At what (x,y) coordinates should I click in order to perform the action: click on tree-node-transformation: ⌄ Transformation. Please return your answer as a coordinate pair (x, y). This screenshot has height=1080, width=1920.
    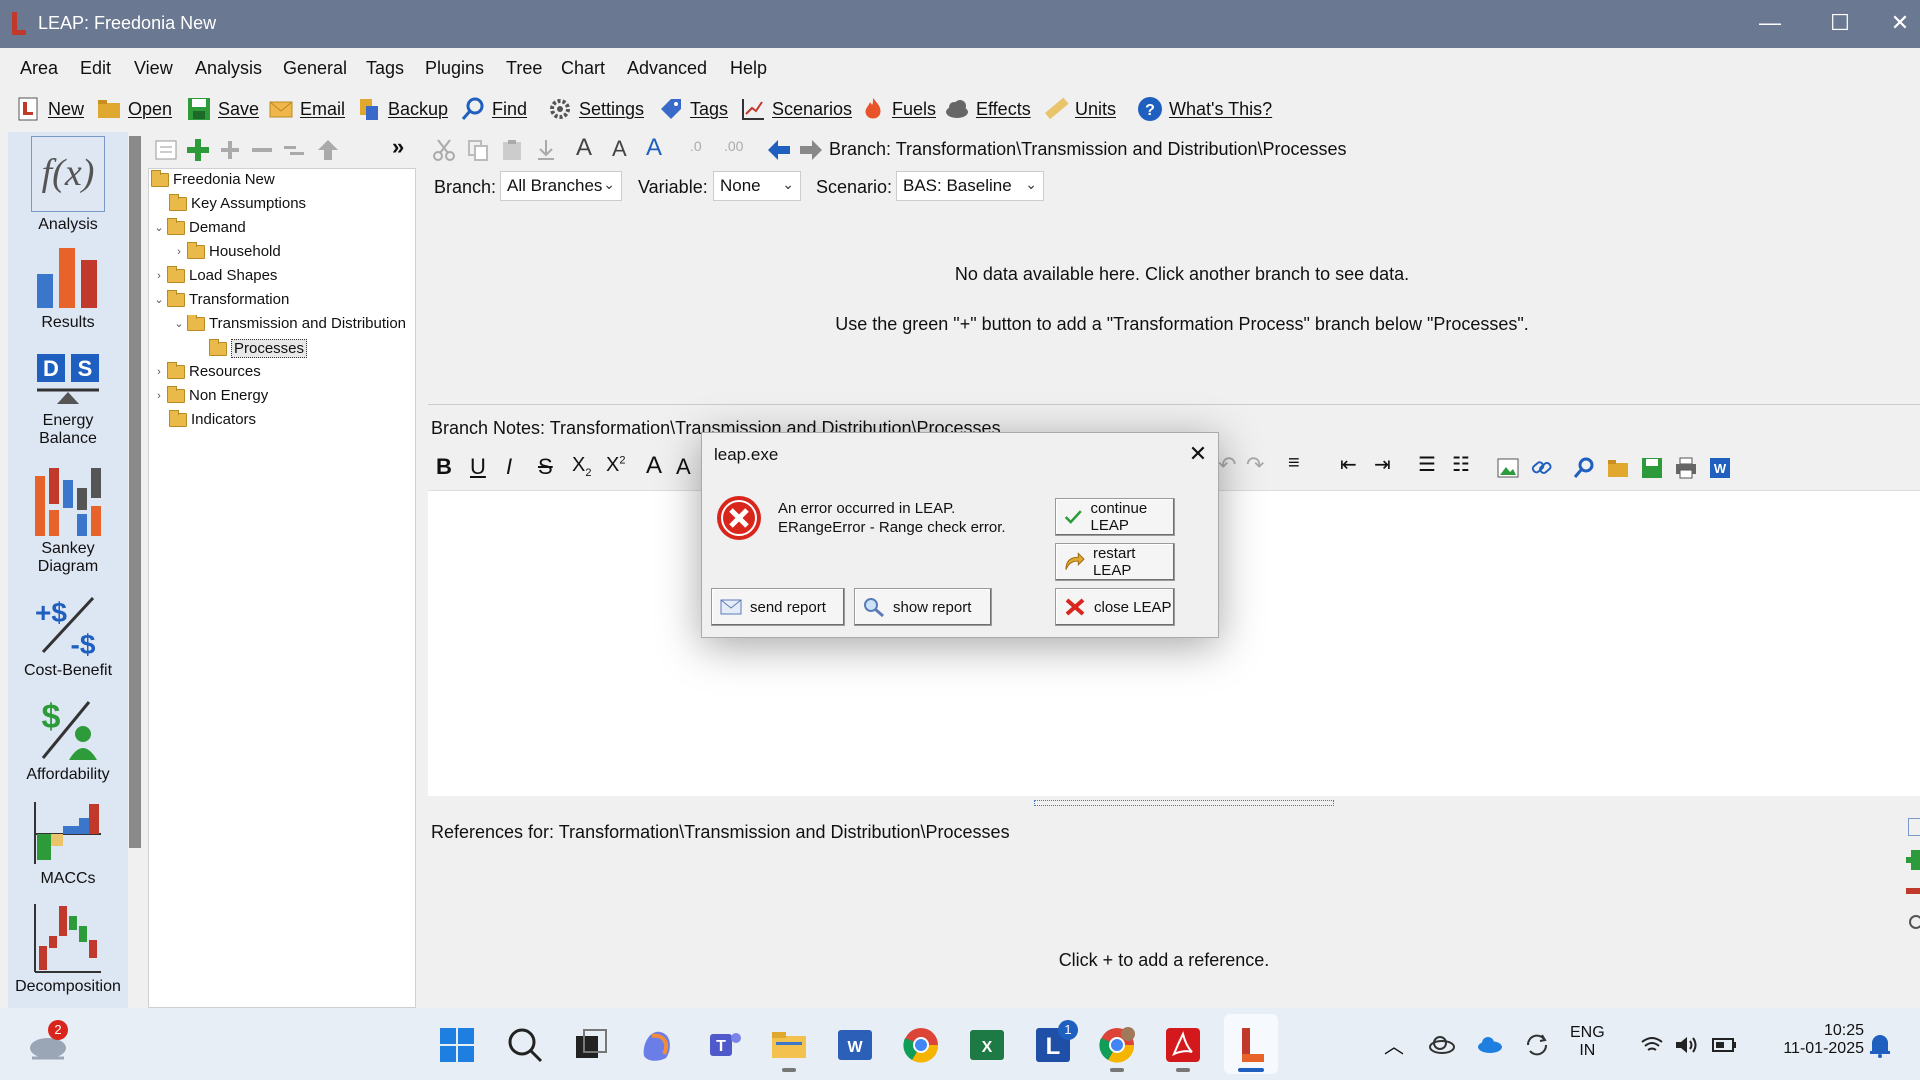
    Looking at the image, I should click on (221, 298).